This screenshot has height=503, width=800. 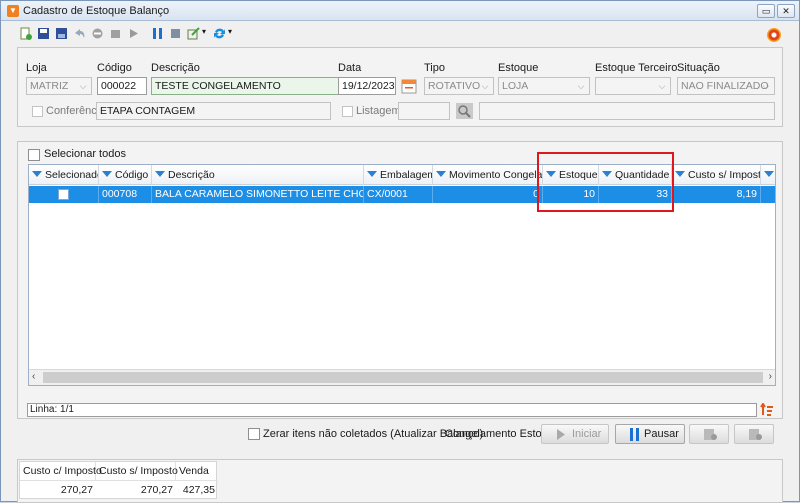 I want to click on total-header-custo-sem-imposto: Custo s/ Imposto, so click(x=137, y=471).